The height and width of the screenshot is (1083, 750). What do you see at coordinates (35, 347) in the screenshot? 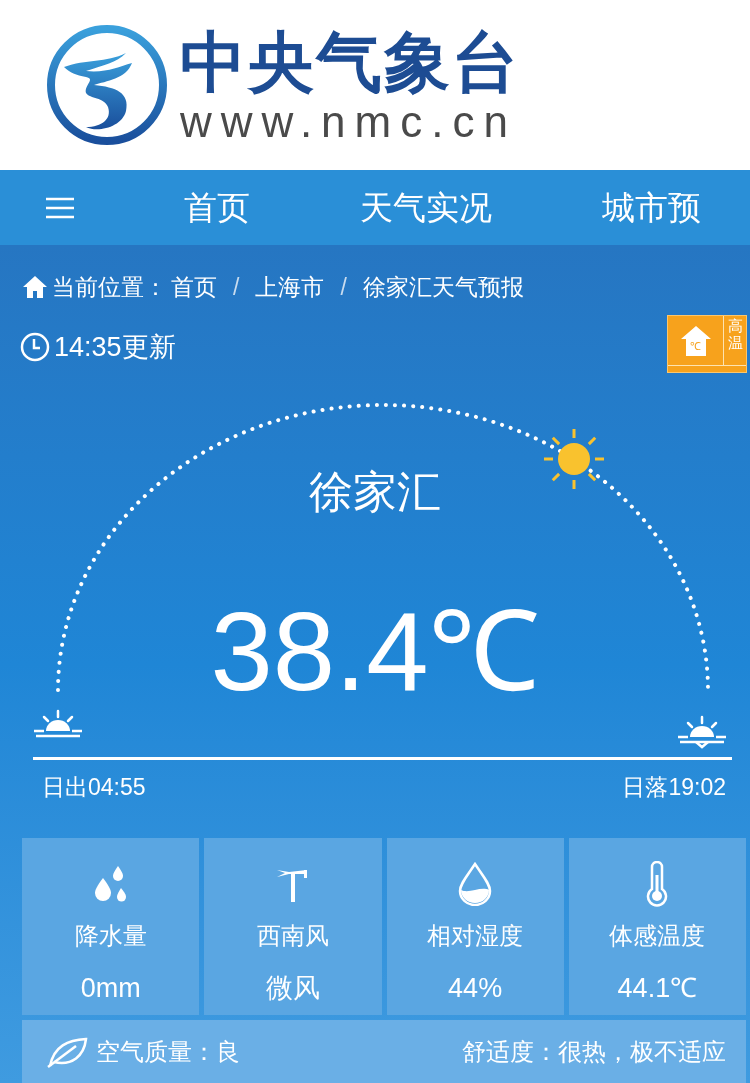
I see `clock-icon` at bounding box center [35, 347].